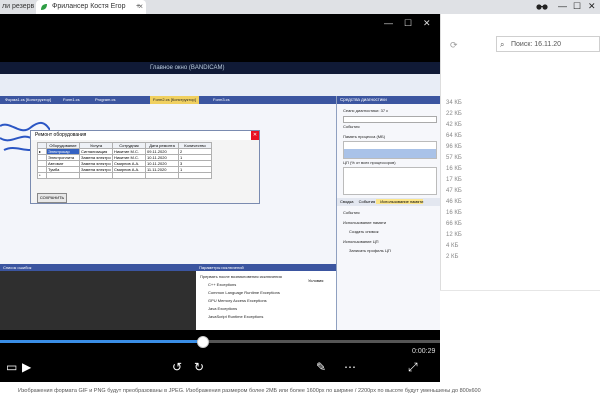  I want to click on file-size: 46 КБ, so click(454, 202).